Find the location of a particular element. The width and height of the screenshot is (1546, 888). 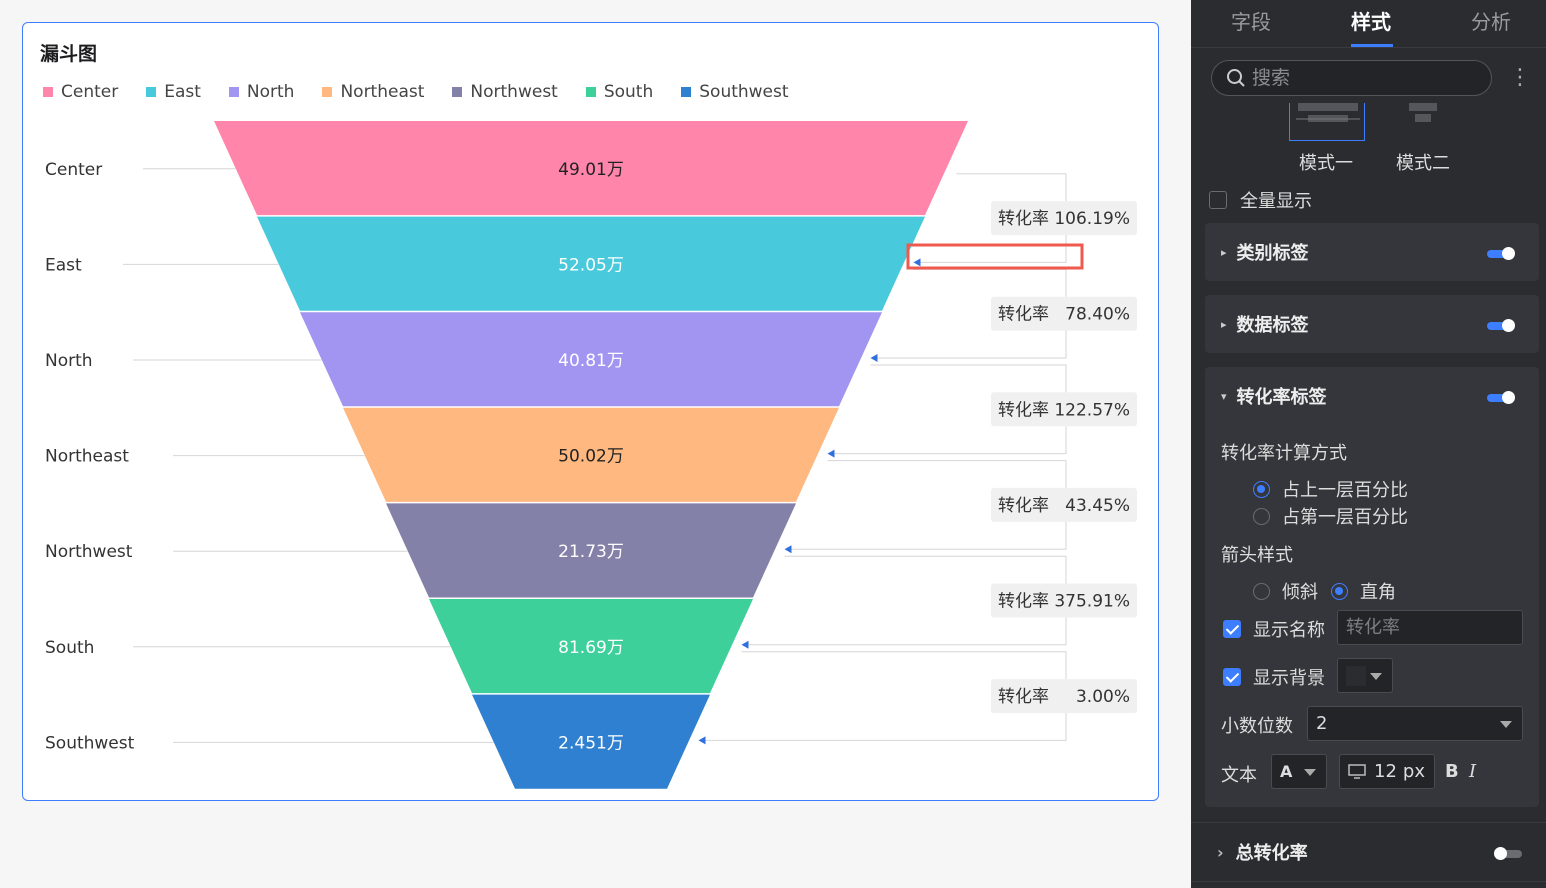

conversion-rate: 78.40% is located at coordinates (1097, 315).